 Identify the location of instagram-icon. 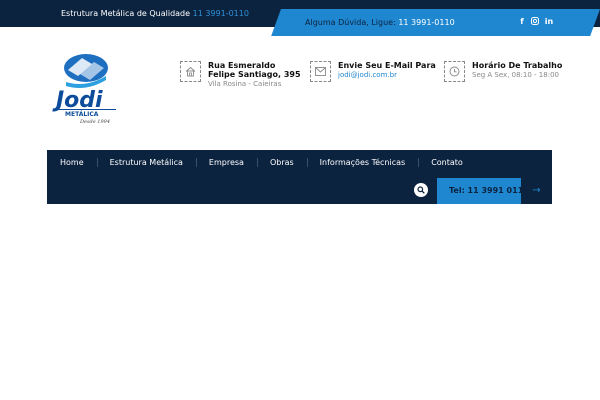
(535, 22).